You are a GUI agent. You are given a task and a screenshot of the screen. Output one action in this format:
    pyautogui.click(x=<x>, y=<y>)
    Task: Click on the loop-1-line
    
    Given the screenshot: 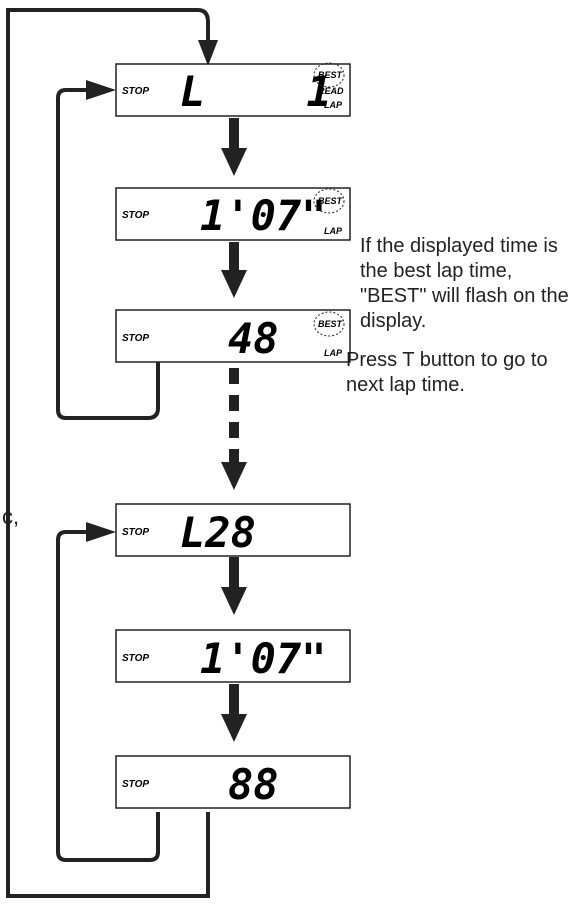 What is the action you would take?
    pyautogui.click(x=108, y=254)
    